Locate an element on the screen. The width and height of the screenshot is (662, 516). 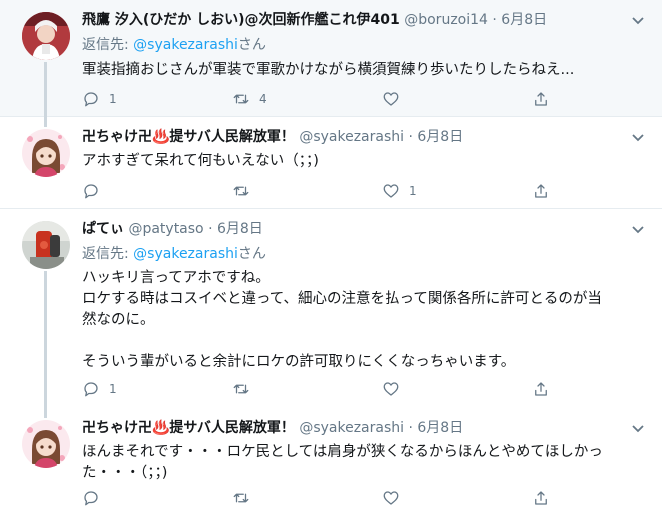
like-count: 1 is located at coordinates (413, 191).